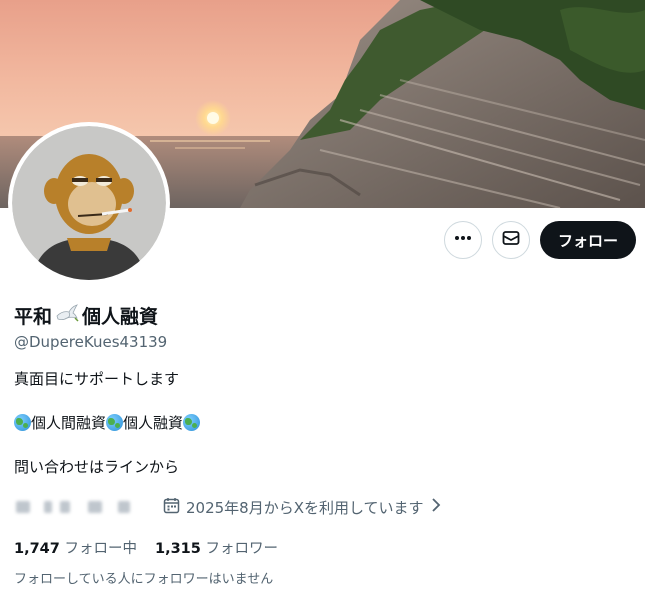  I want to click on profile-actions: フォロー, so click(539, 240).